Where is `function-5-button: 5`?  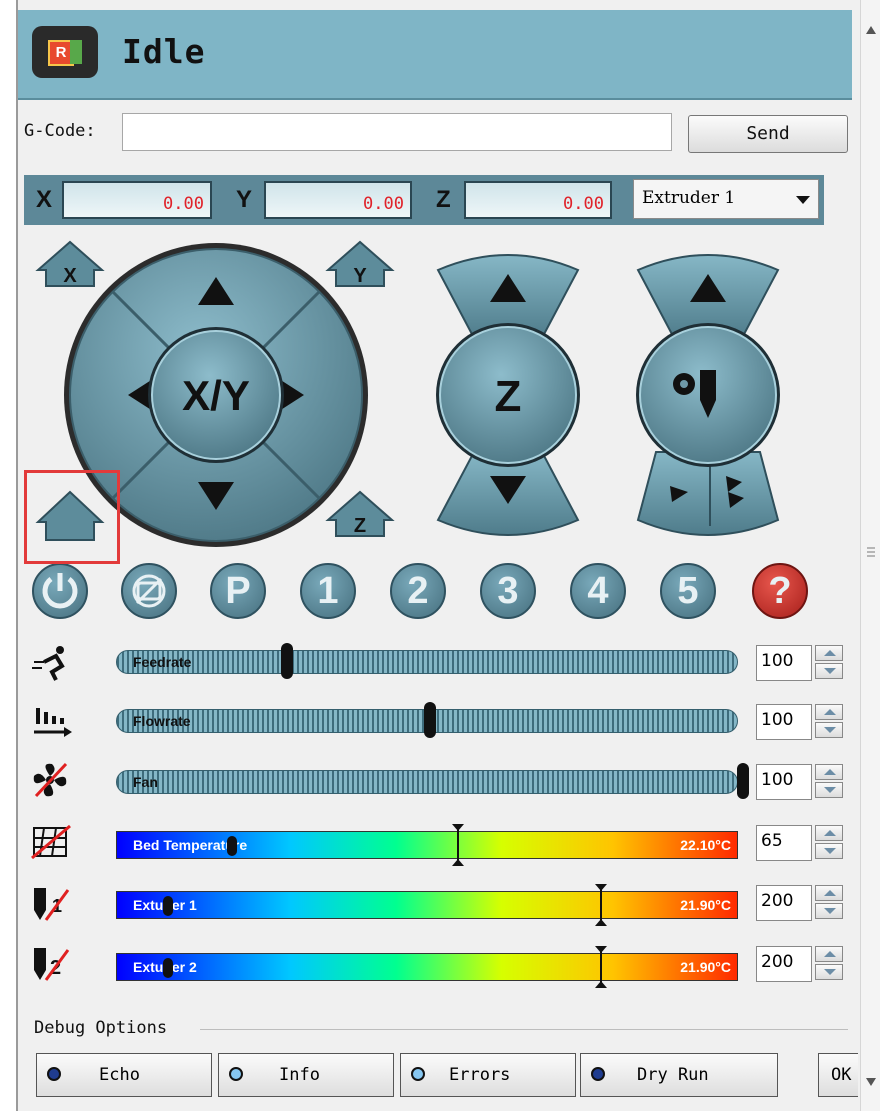 function-5-button: 5 is located at coordinates (688, 591).